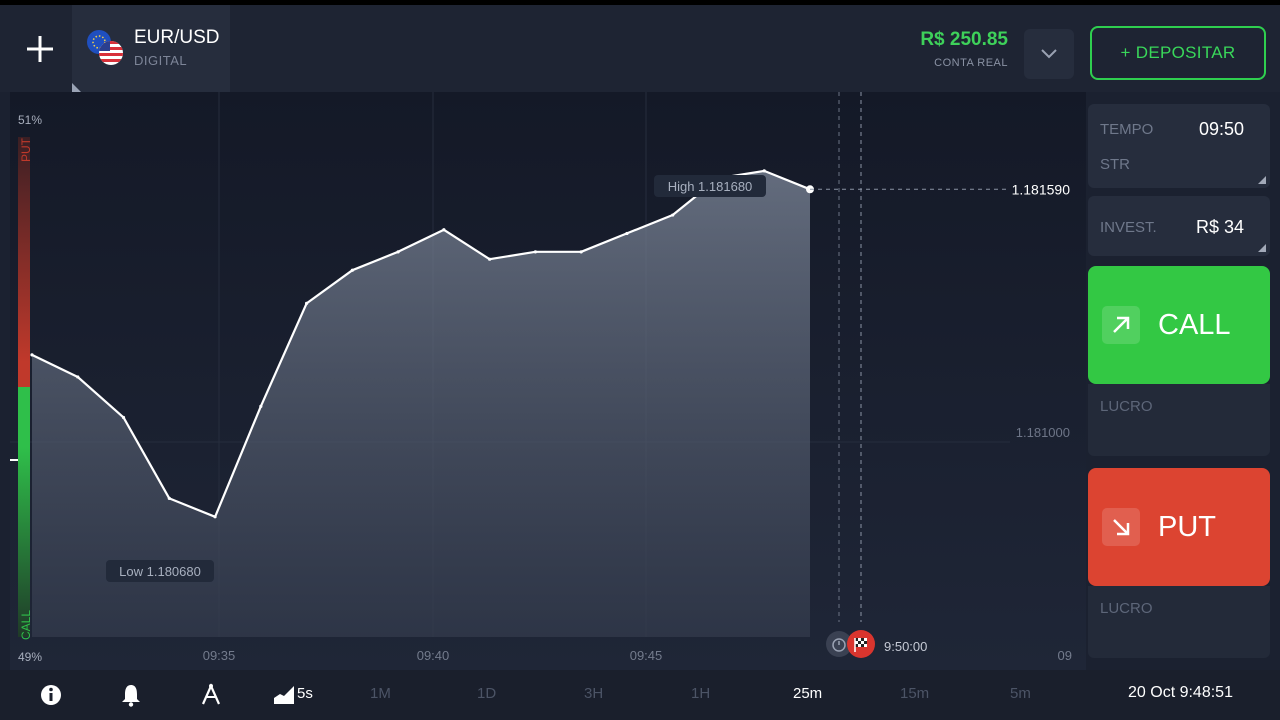 The height and width of the screenshot is (720, 1280). What do you see at coordinates (1178, 53) in the screenshot?
I see `deposit-button: + DEPOSITAR` at bounding box center [1178, 53].